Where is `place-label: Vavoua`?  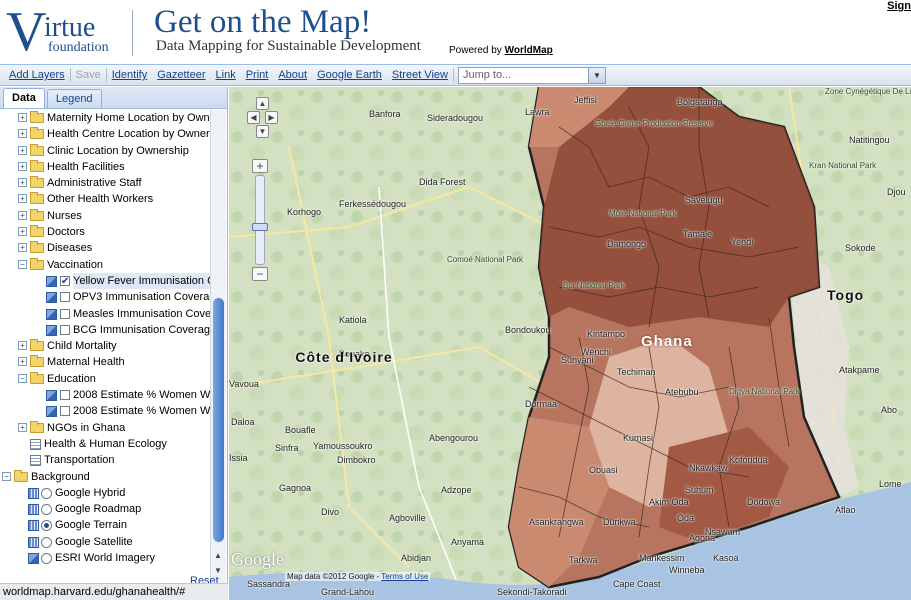 place-label: Vavoua is located at coordinates (244, 384).